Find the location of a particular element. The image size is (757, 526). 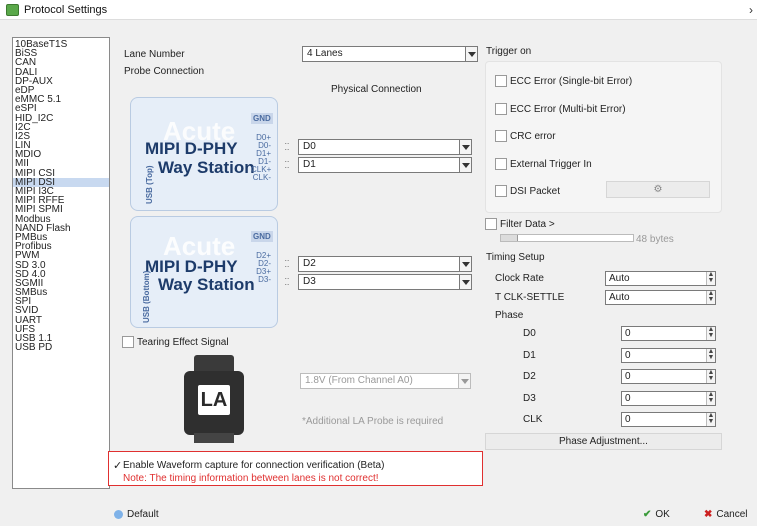

checkmark-icon: ✔ is located at coordinates (647, 514).